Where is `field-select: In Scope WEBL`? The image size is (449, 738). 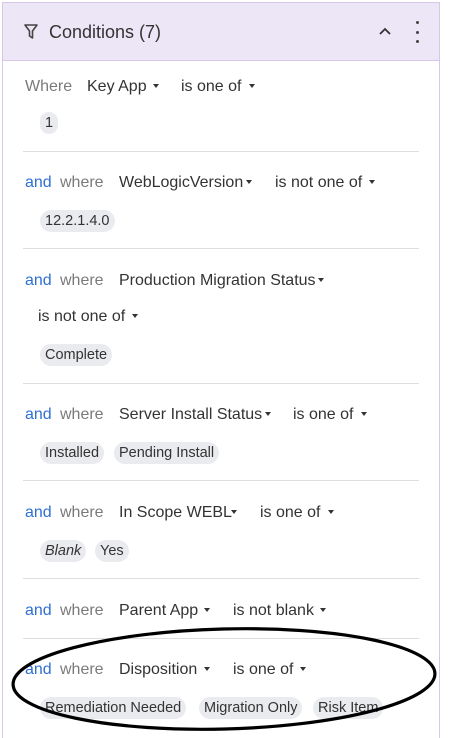
field-select: In Scope WEBL is located at coordinates (175, 513).